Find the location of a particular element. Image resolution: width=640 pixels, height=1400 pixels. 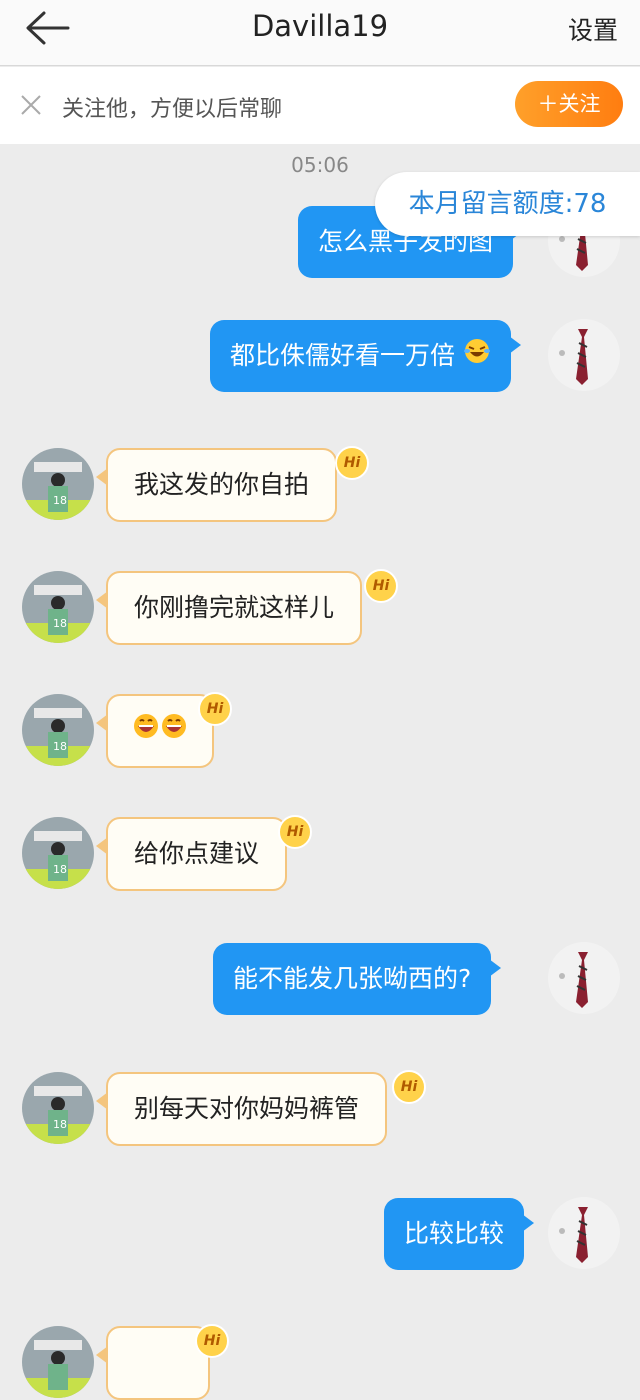

follow-banner: 关注他，方便以后常聊 ＋关注 is located at coordinates (320, 105).